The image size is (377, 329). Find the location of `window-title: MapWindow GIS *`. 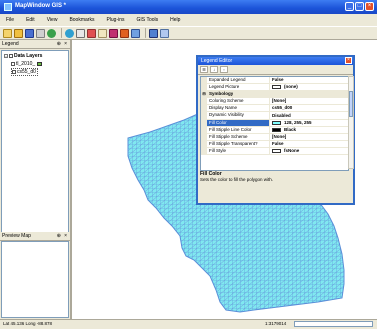

window-title: MapWindow GIS * is located at coordinates (40, 6).